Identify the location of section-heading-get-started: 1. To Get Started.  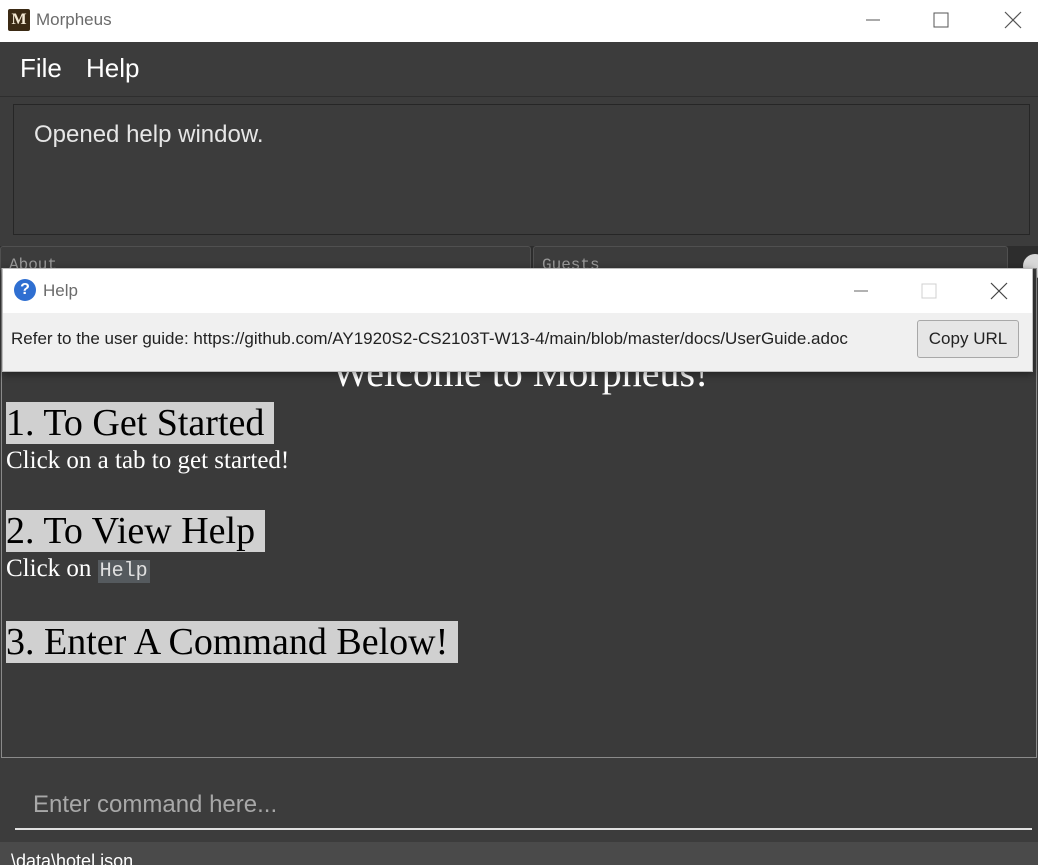
(140, 423).